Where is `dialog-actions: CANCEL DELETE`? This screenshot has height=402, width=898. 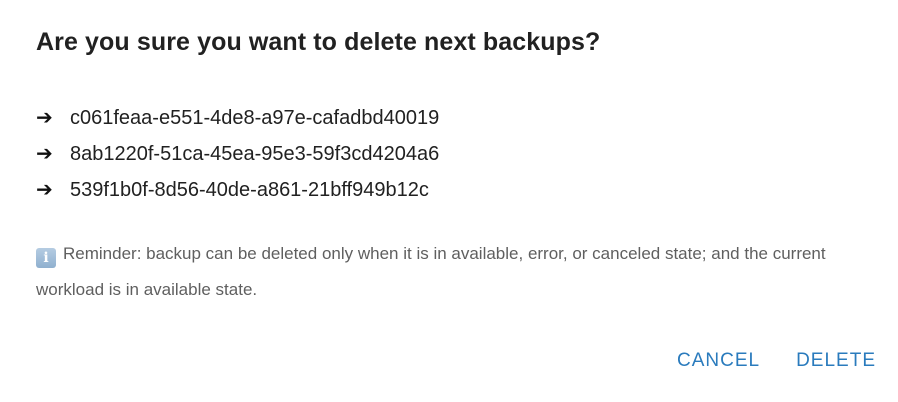 dialog-actions: CANCEL DELETE is located at coordinates (776, 361).